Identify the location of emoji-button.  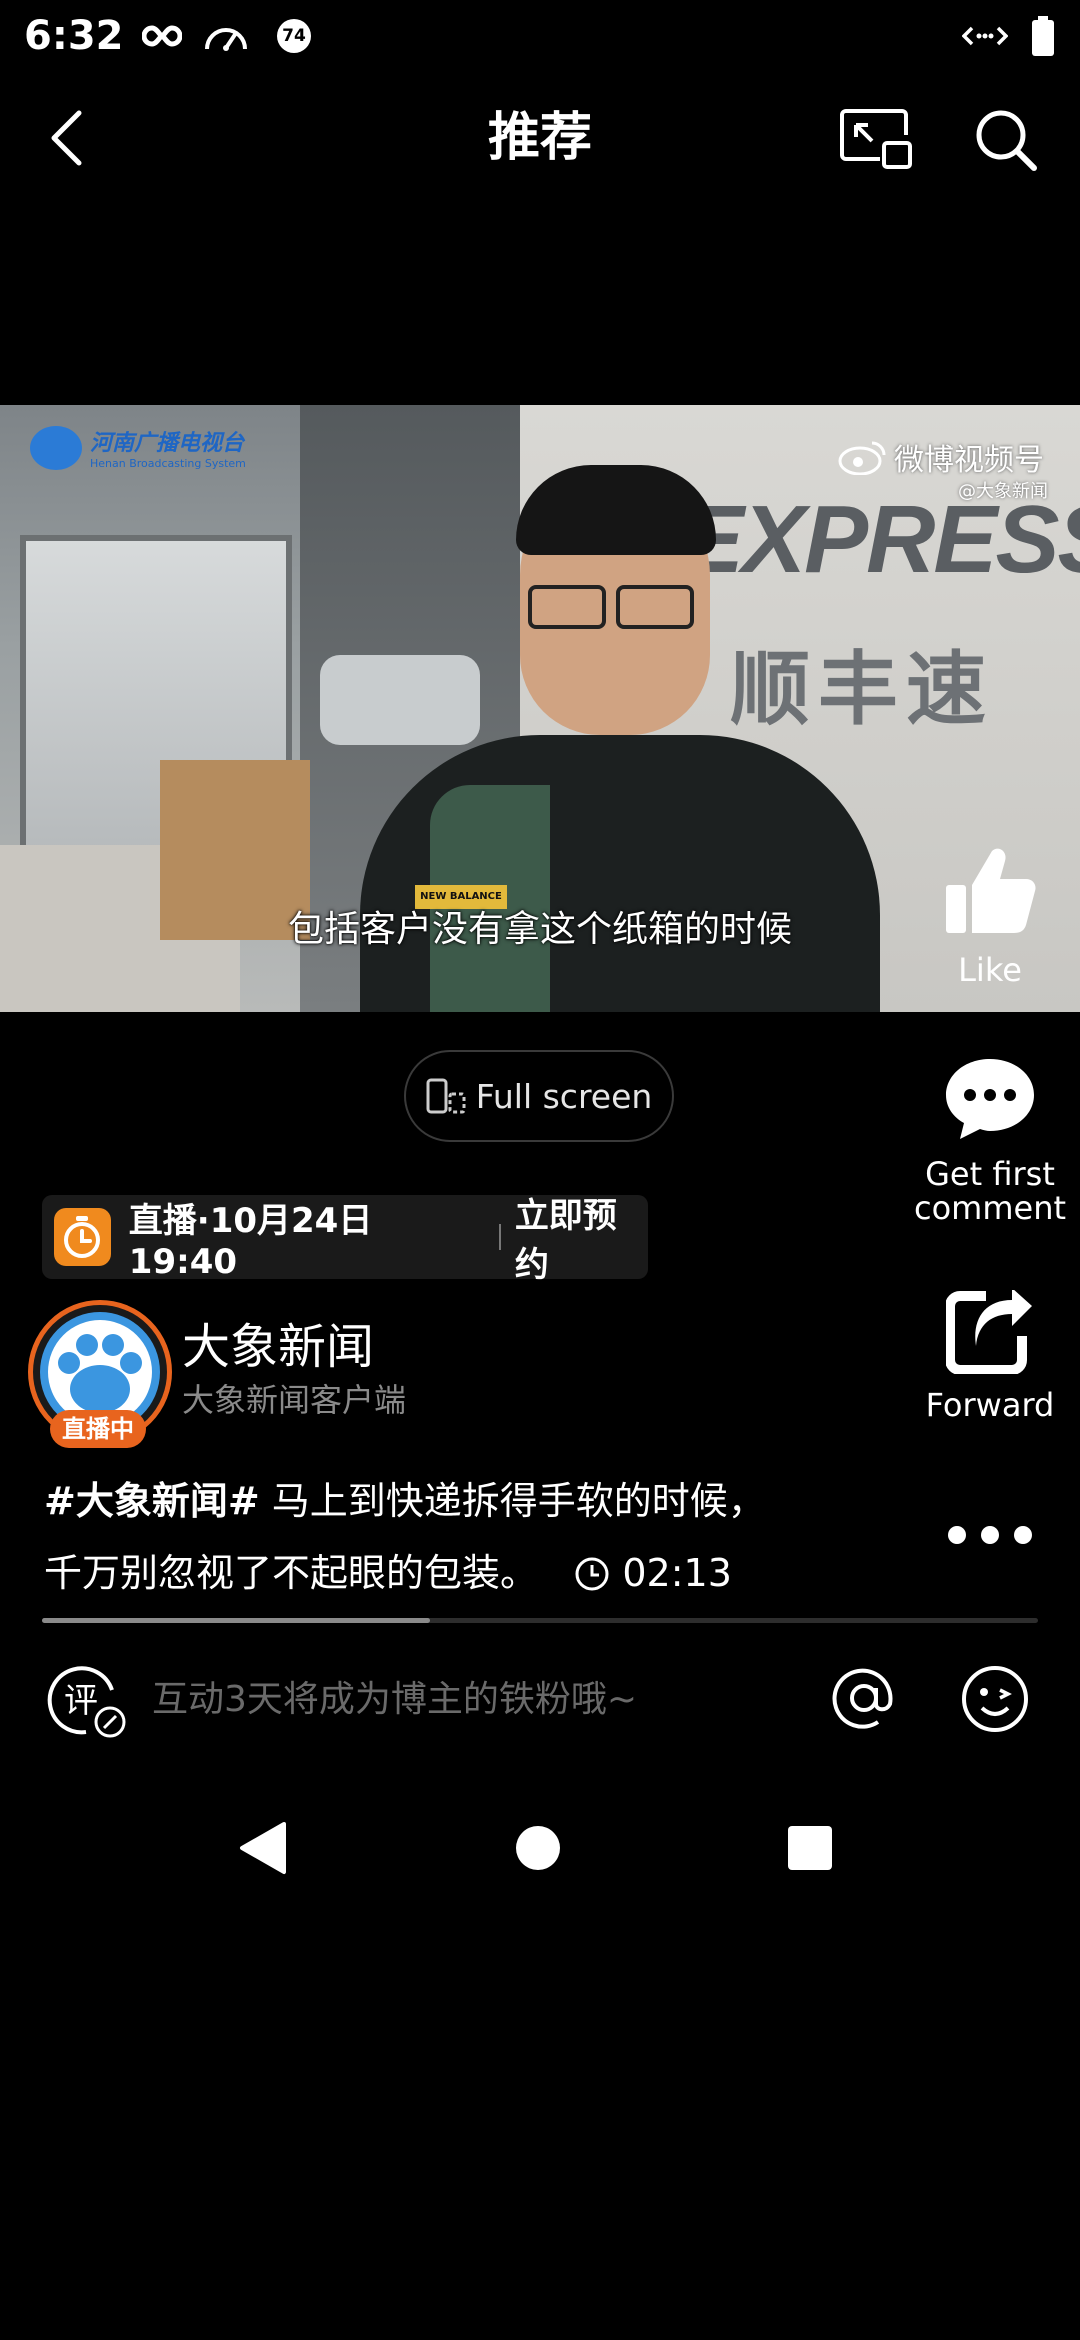
(996, 1700).